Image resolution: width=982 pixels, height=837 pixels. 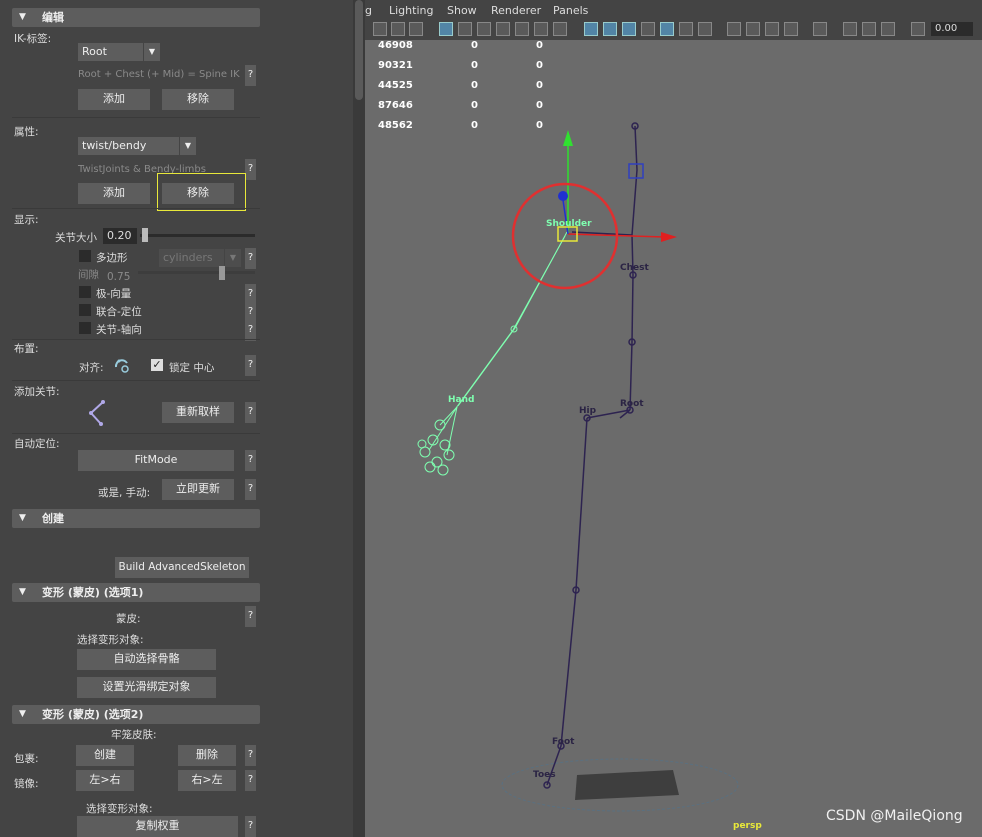 I want to click on wrap-help-button: ?, so click(x=250, y=755).